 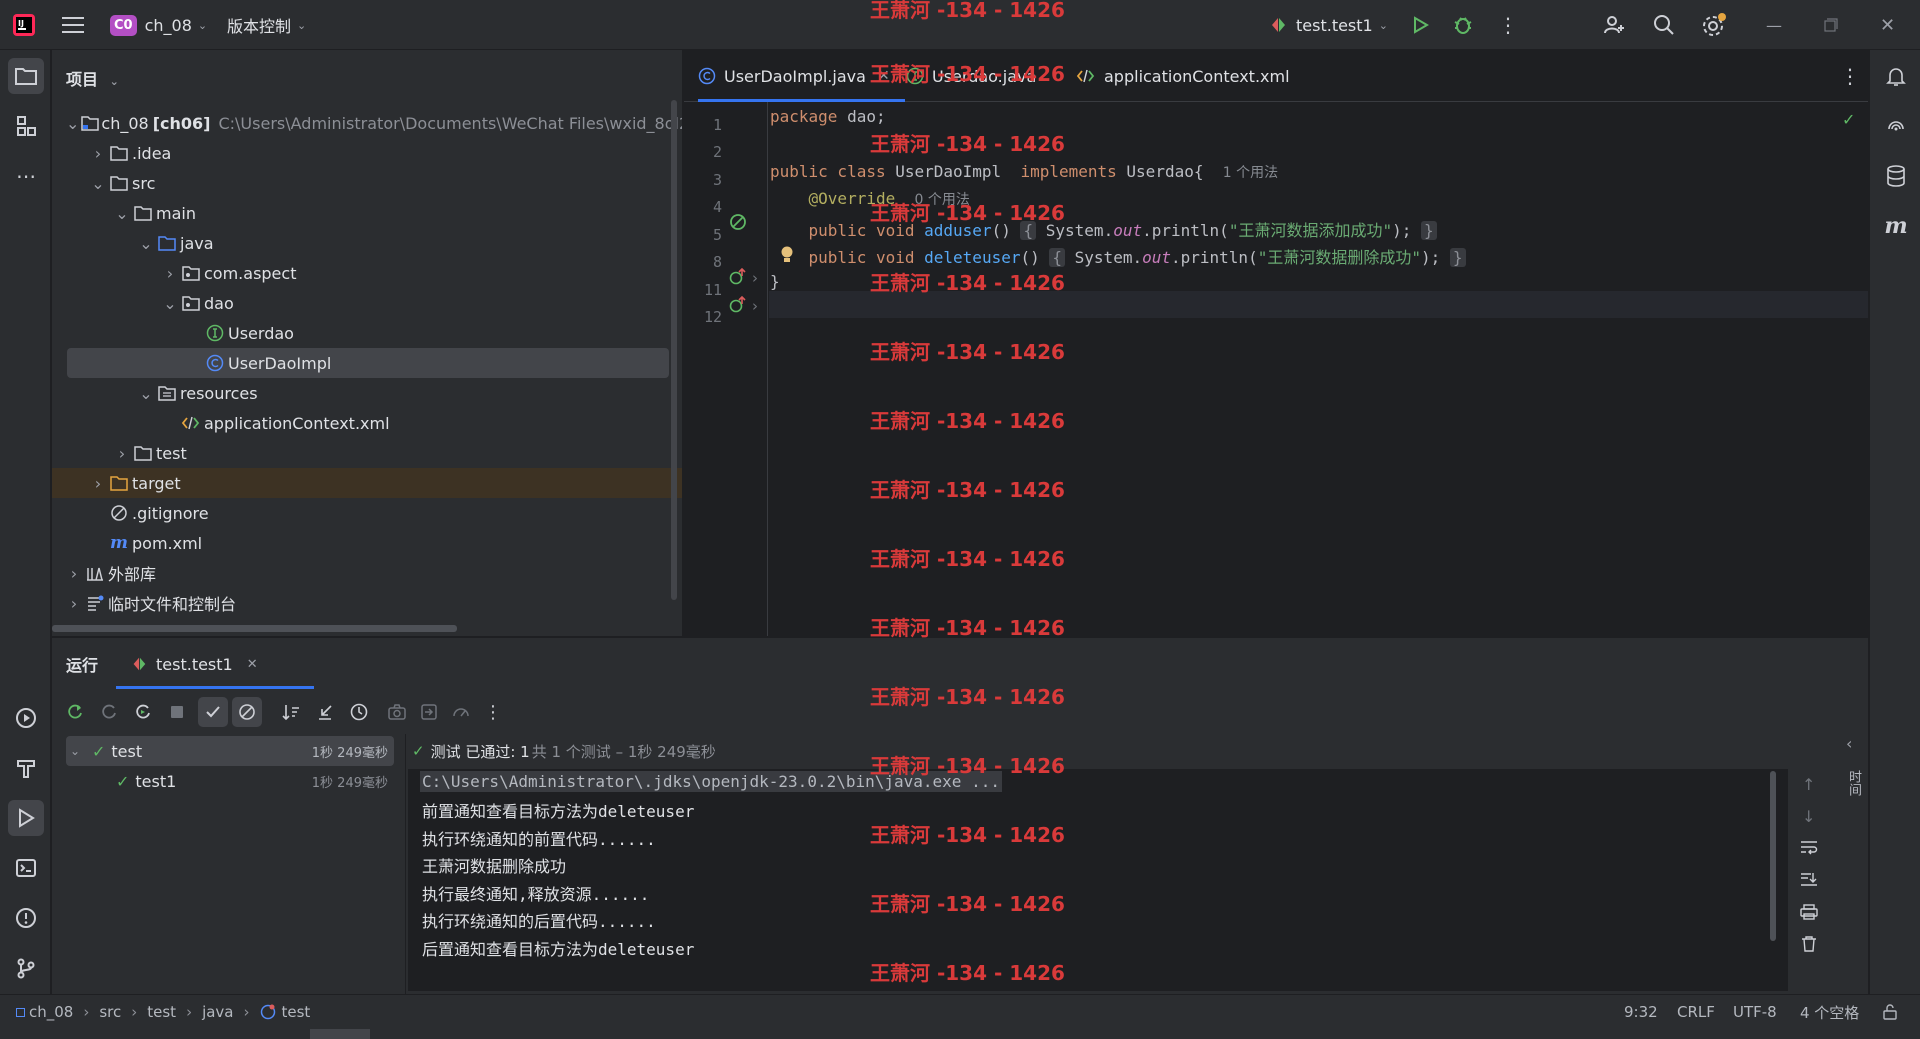 I want to click on tabs-menu-icon: ⋮, so click(x=1850, y=76).